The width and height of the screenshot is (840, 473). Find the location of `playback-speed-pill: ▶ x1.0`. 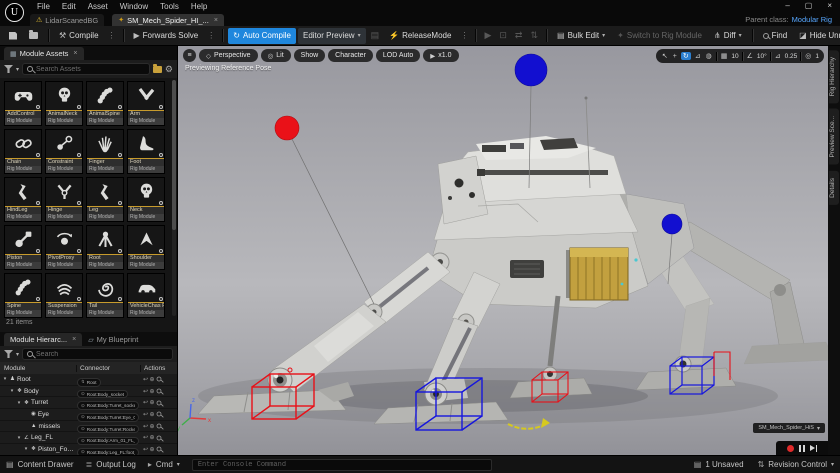

playback-speed-pill: ▶ x1.0 is located at coordinates (441, 55).